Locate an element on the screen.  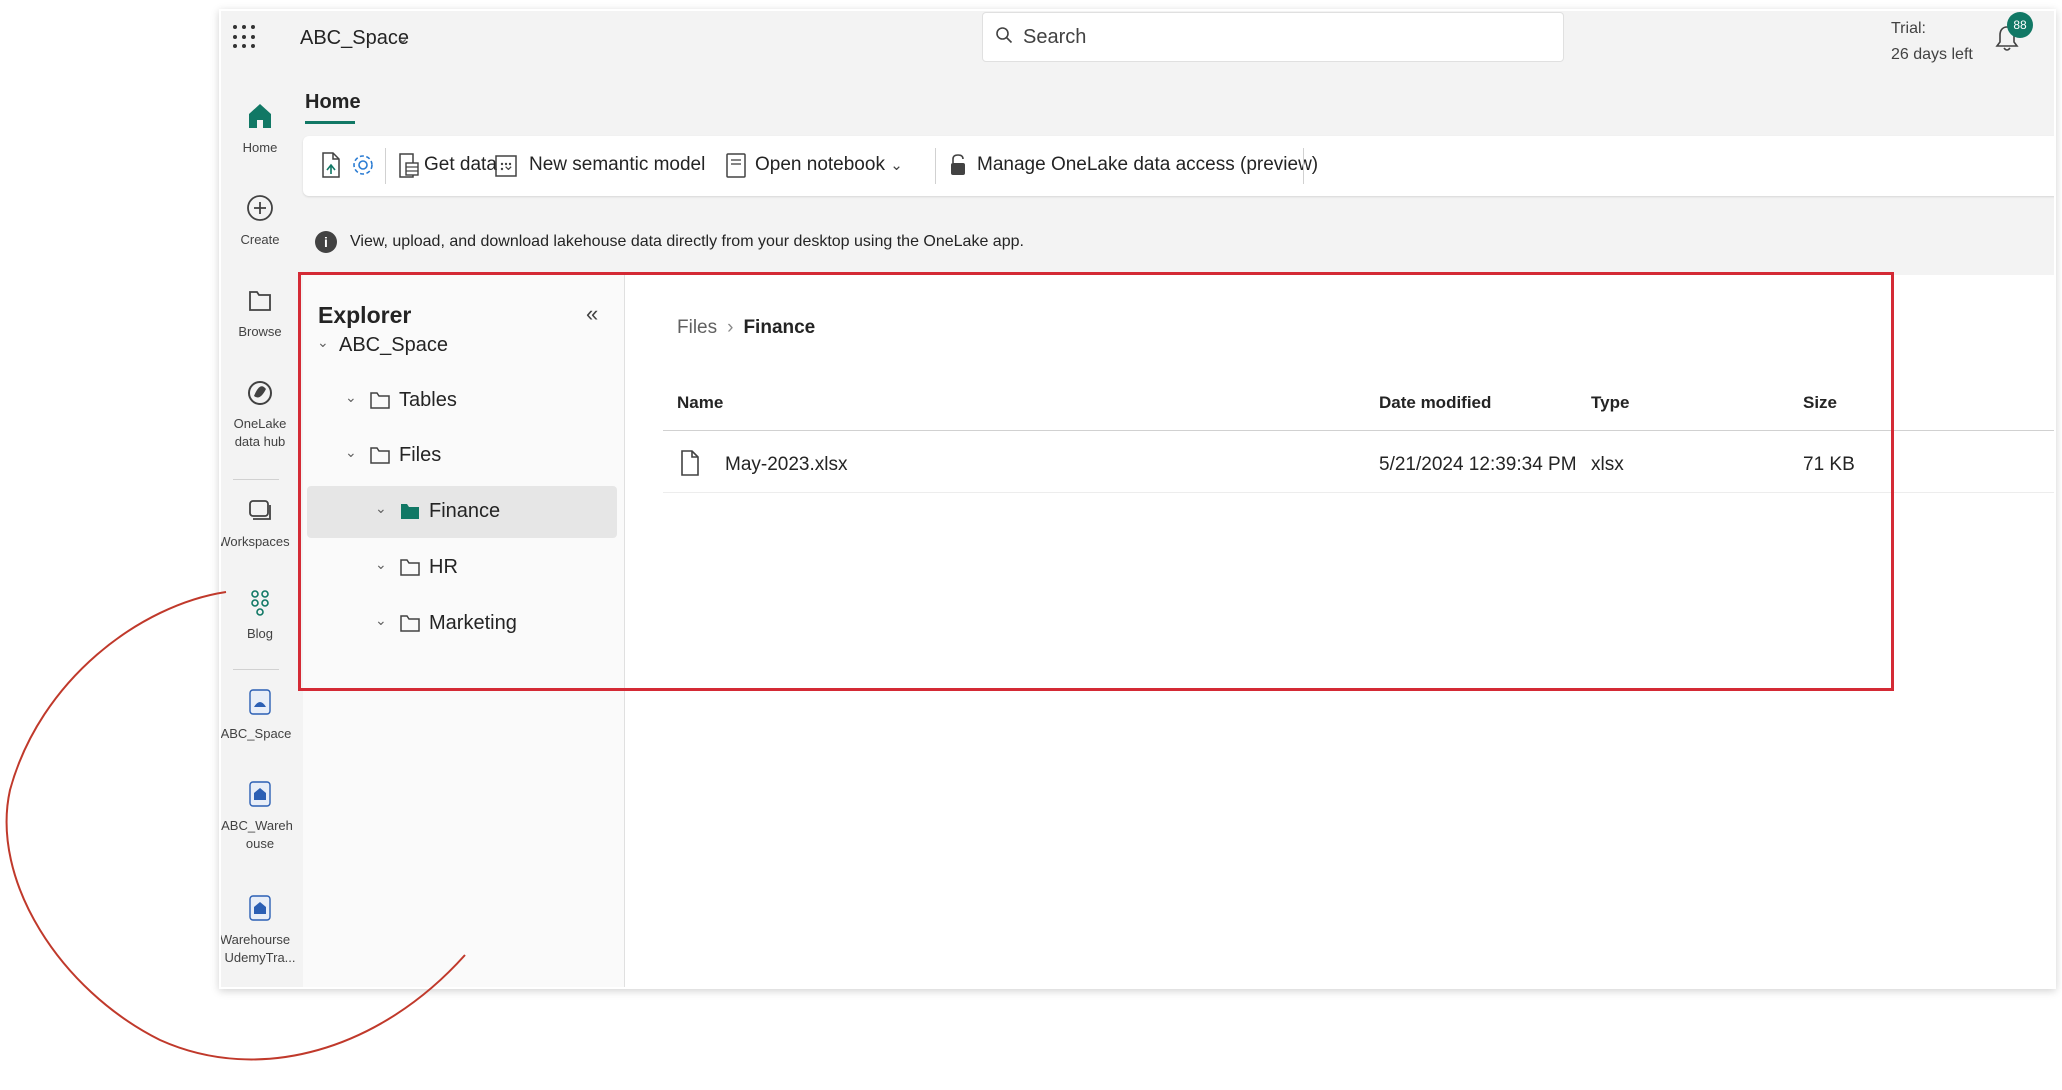
rail-label-2: data hub is located at coordinates (260, 441).